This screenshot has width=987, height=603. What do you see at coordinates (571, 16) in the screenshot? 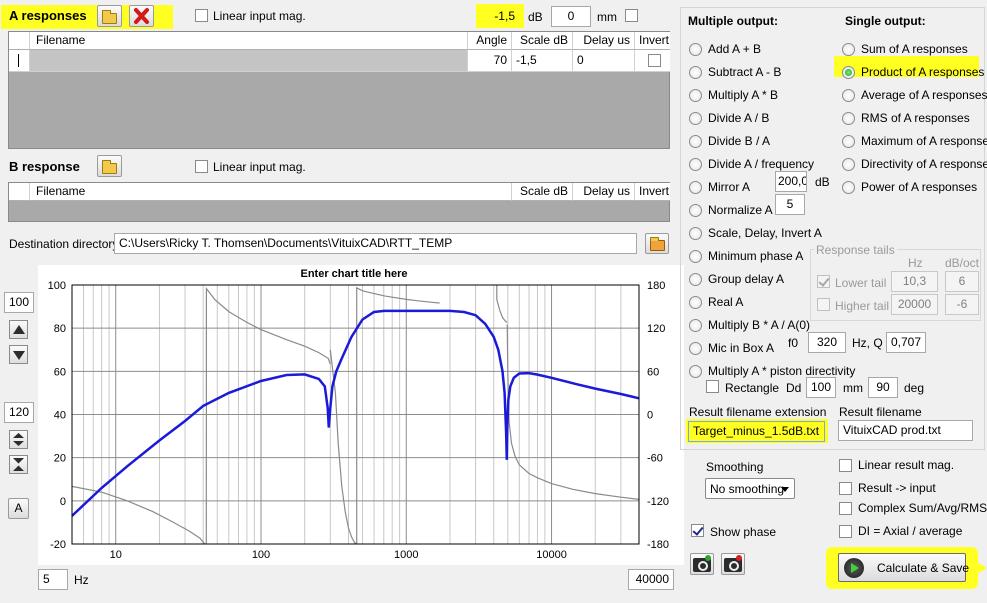
I see `offset-mm-field: 0` at bounding box center [571, 16].